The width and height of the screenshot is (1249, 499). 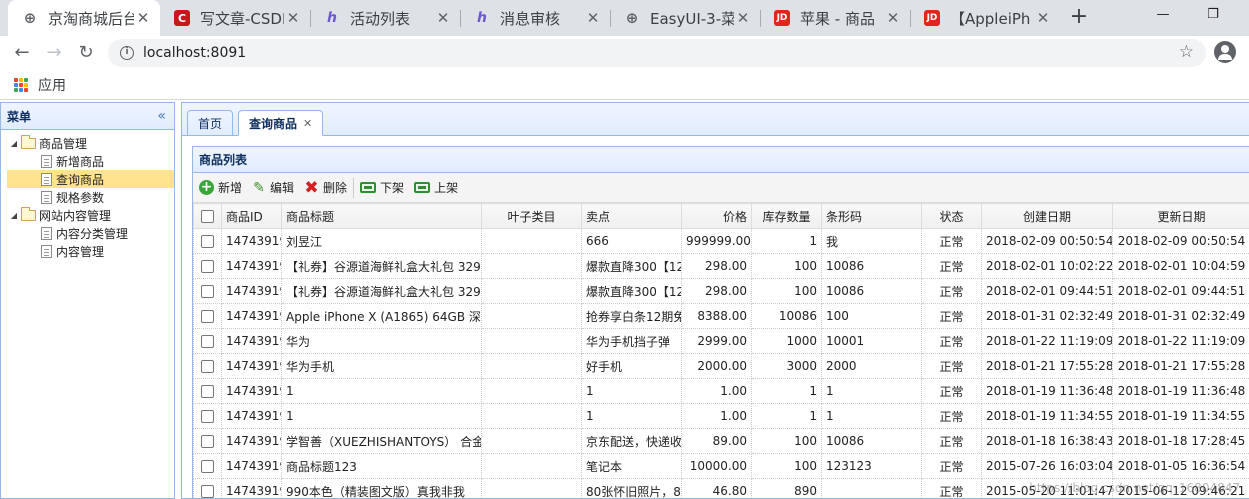 What do you see at coordinates (325, 187) in the screenshot?
I see `remove-button: ✖ 删除` at bounding box center [325, 187].